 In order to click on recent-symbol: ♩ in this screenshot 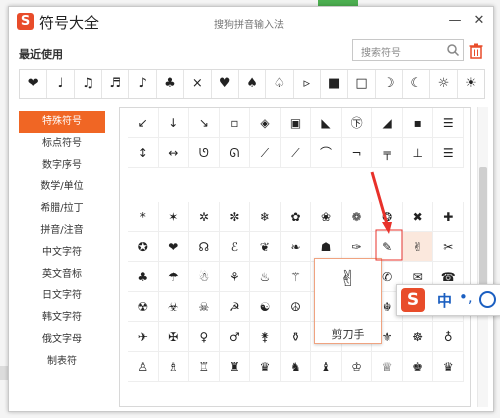, I will do `click(61, 84)`.